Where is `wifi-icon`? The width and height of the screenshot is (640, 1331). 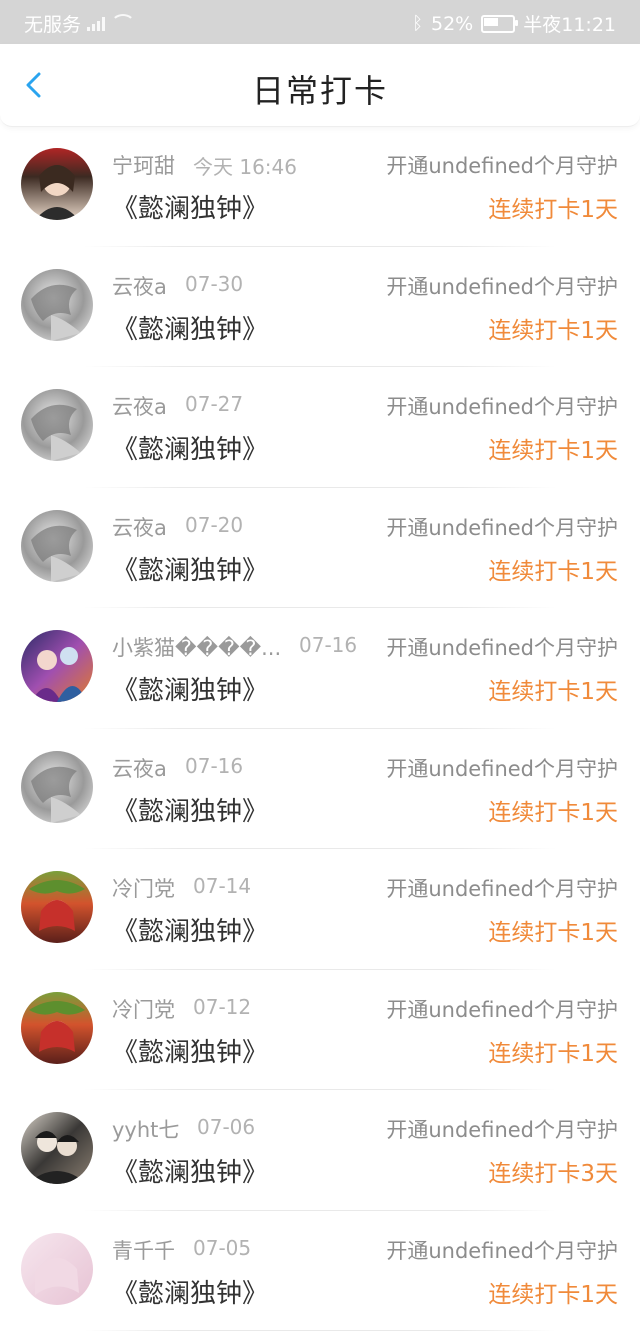 wifi-icon is located at coordinates (123, 24).